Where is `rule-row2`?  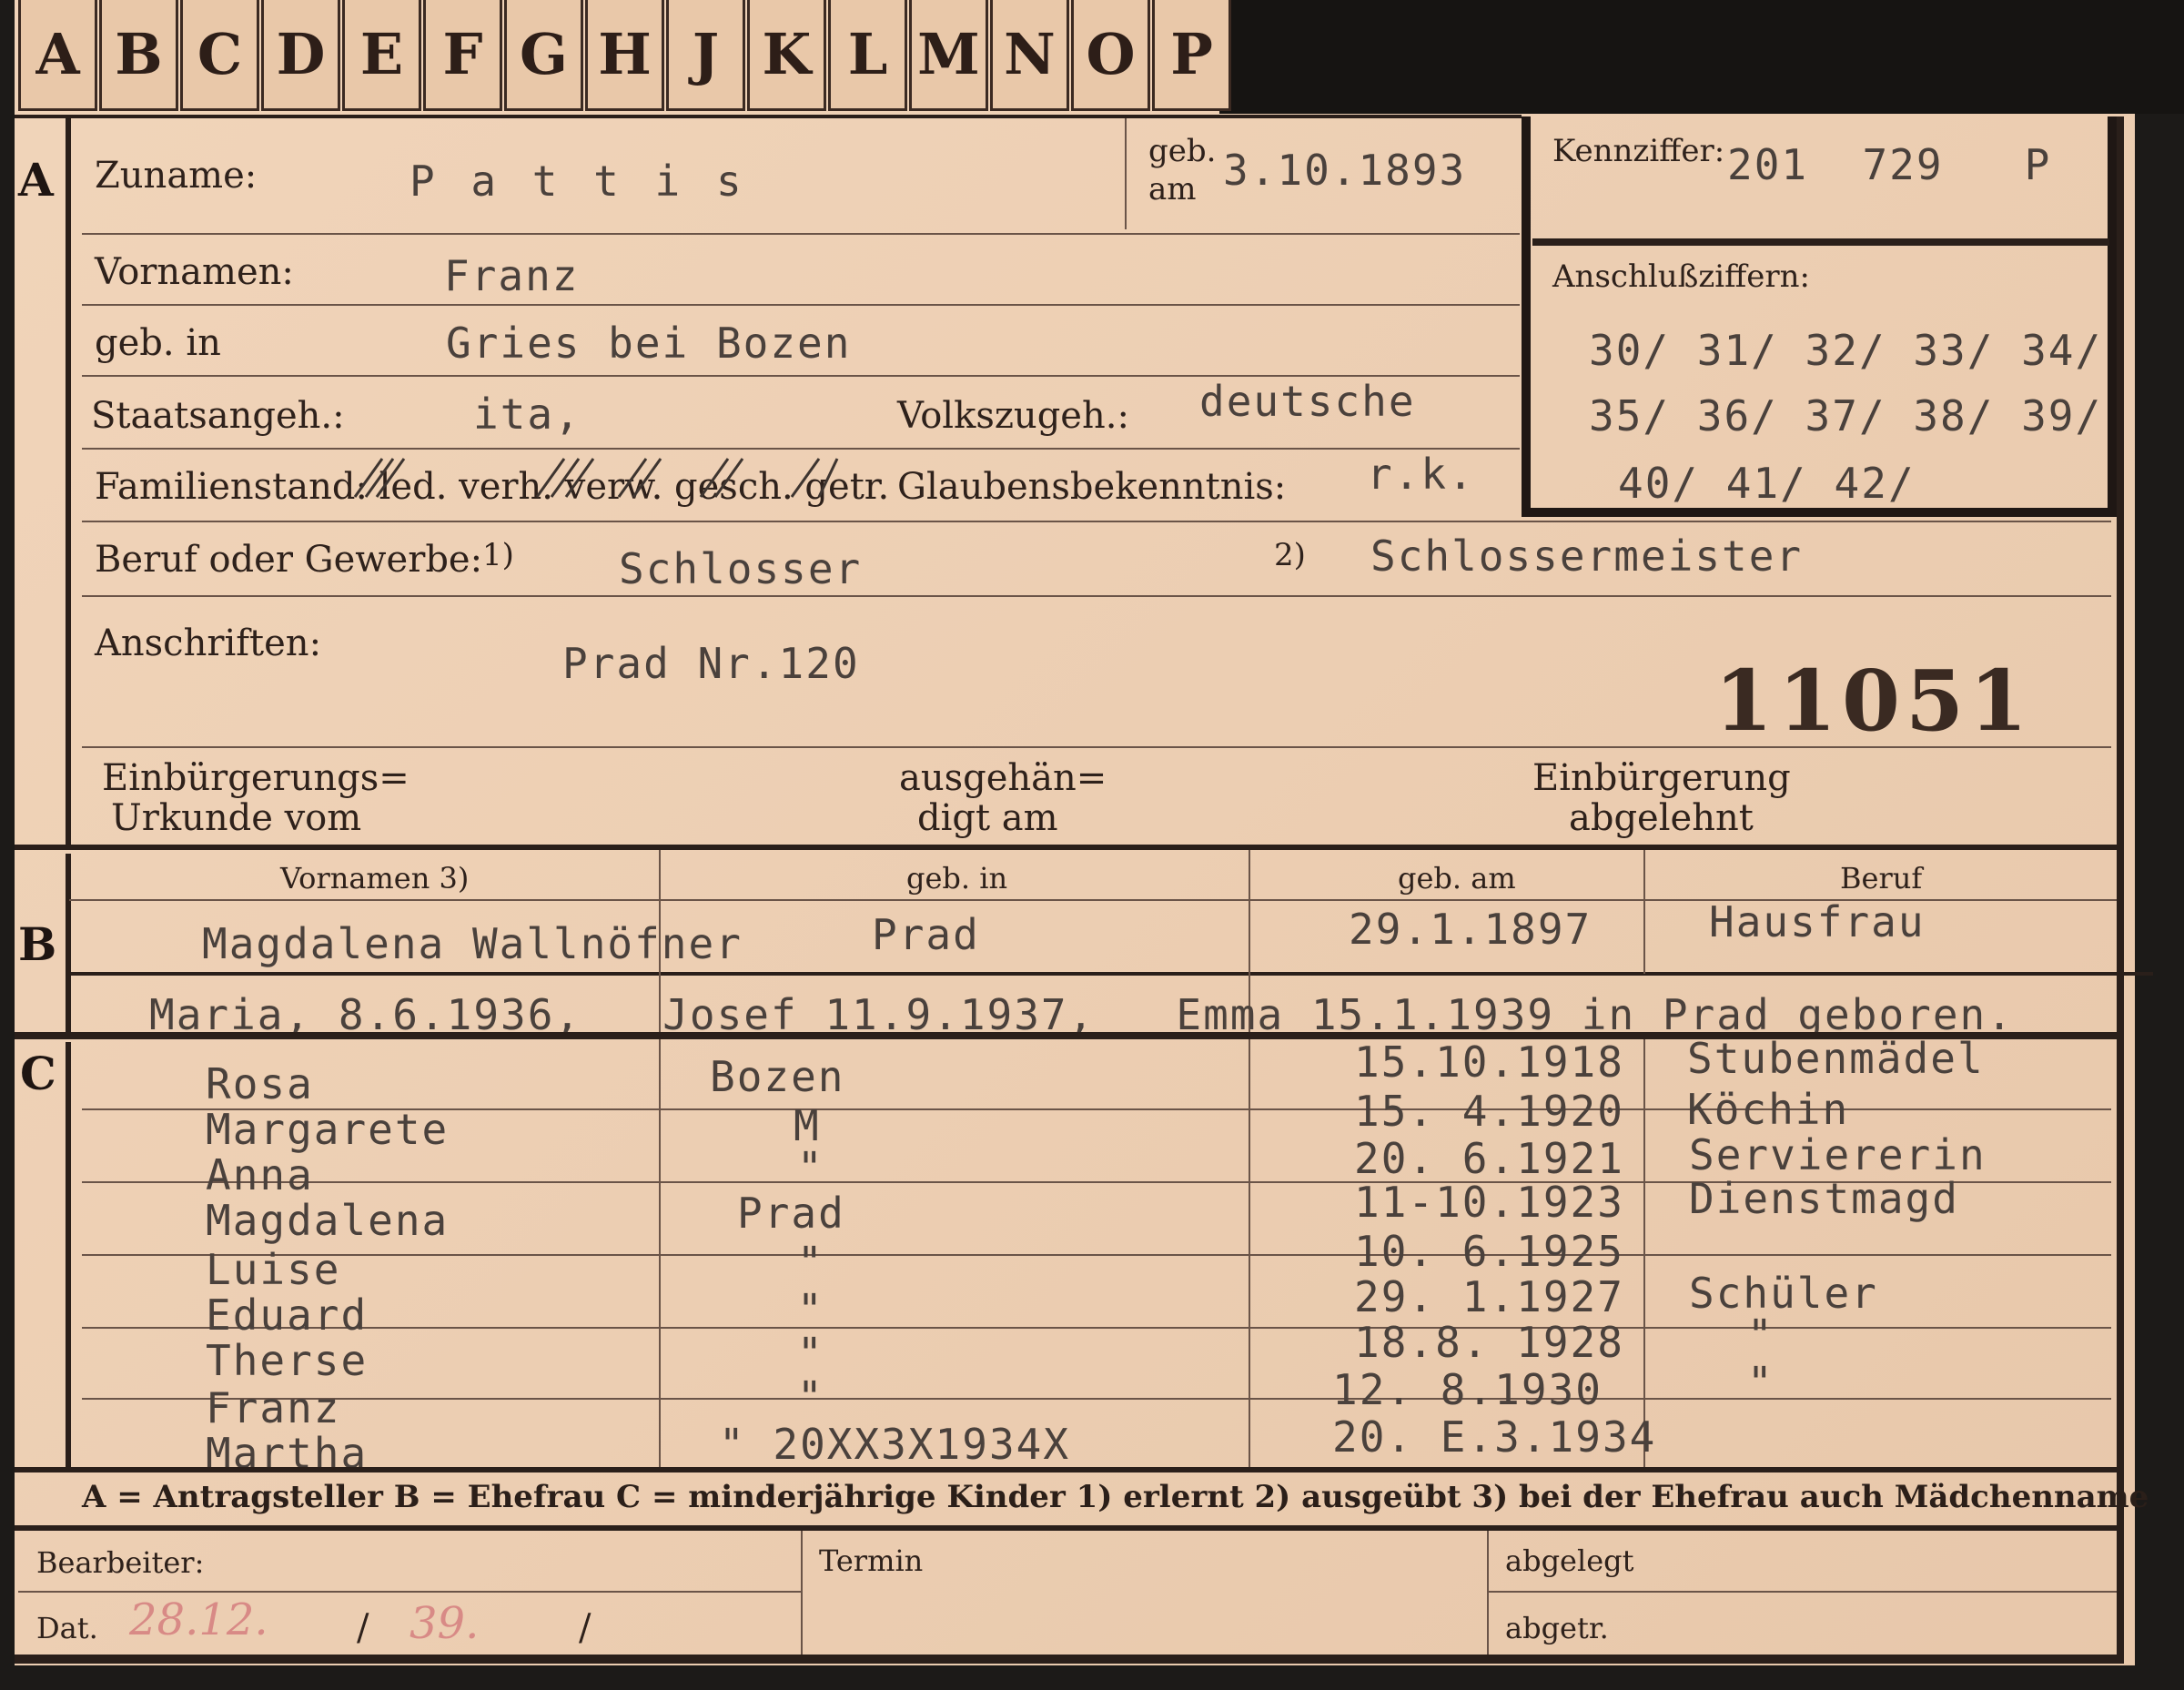
rule-row2 is located at coordinates (801, 305).